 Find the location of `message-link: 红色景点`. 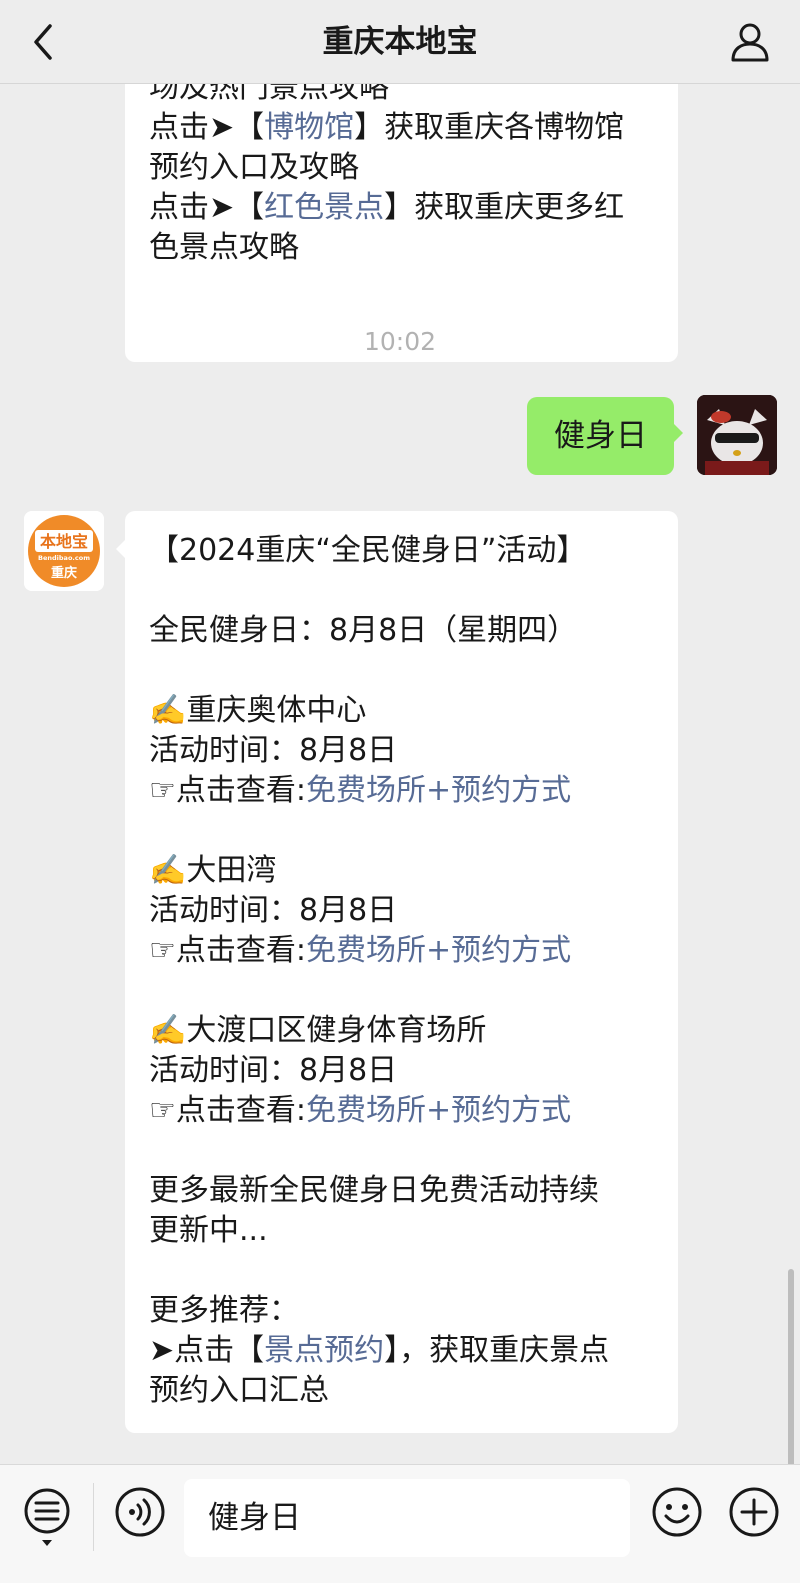

message-link: 红色景点 is located at coordinates (324, 207).